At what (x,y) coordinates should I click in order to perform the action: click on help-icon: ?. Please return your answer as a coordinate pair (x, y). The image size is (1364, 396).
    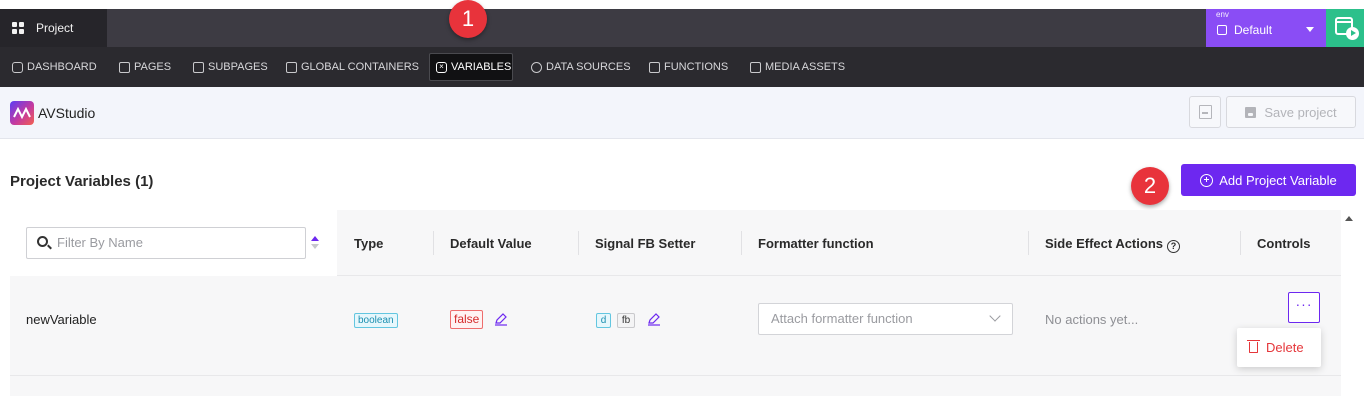
    Looking at the image, I should click on (1173, 246).